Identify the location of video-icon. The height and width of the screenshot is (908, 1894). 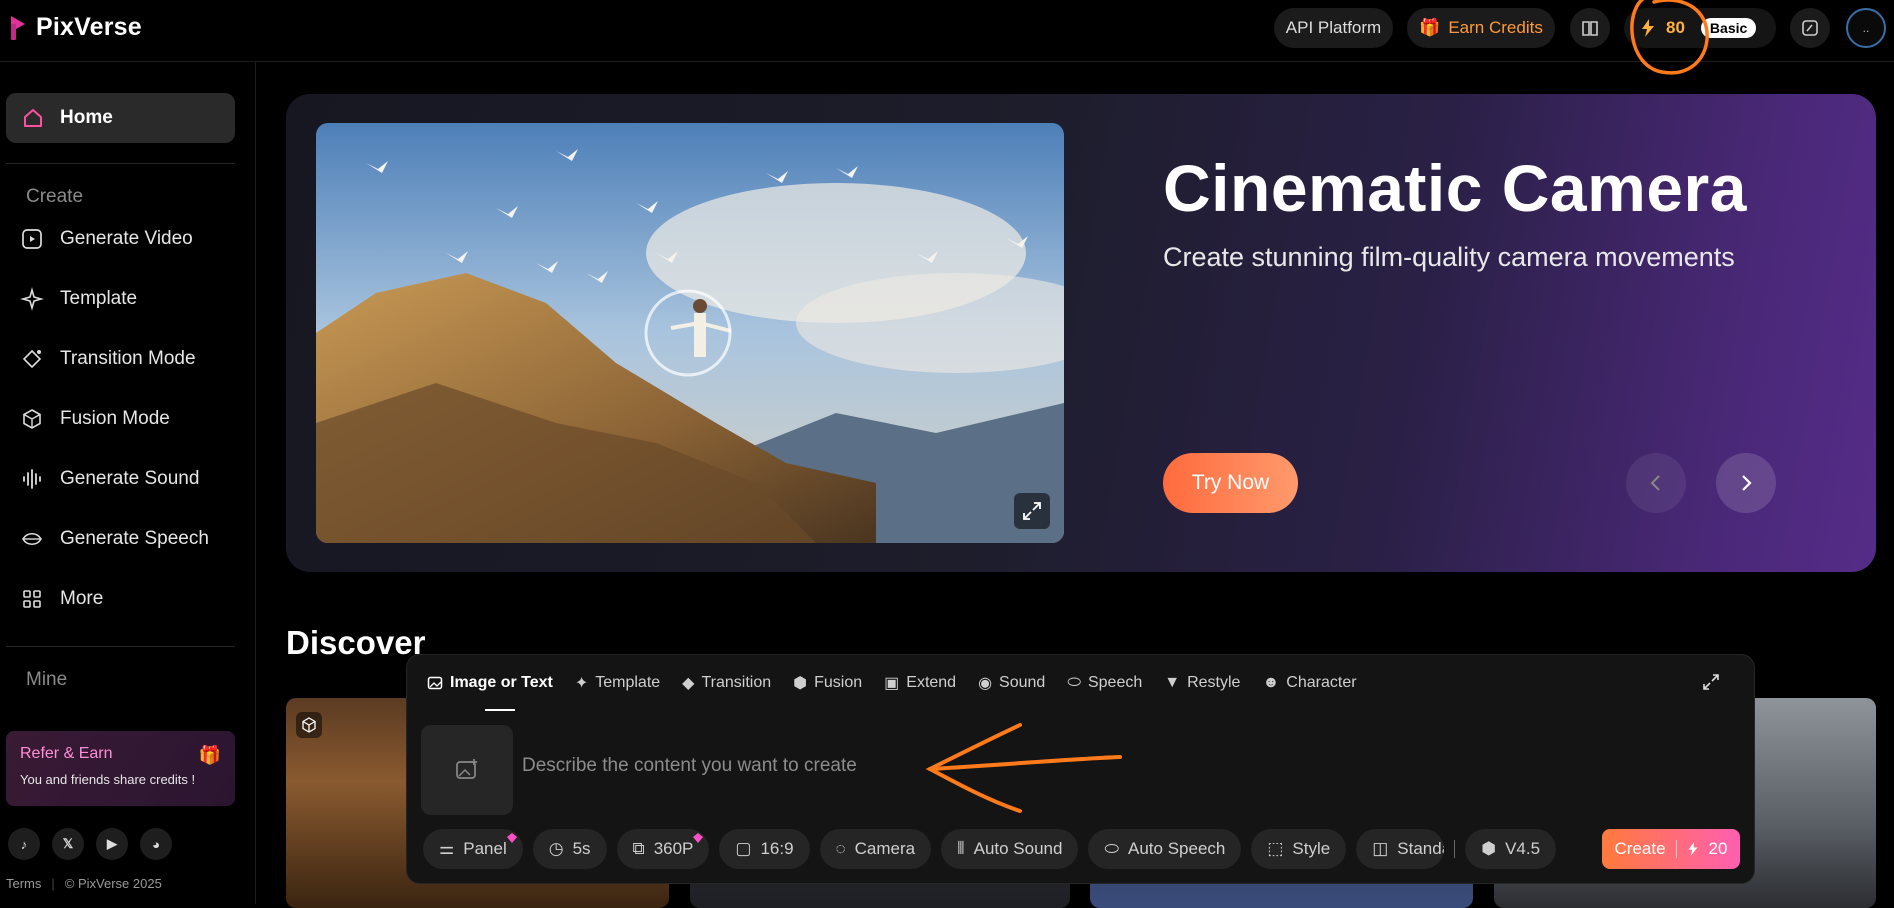
(32, 239).